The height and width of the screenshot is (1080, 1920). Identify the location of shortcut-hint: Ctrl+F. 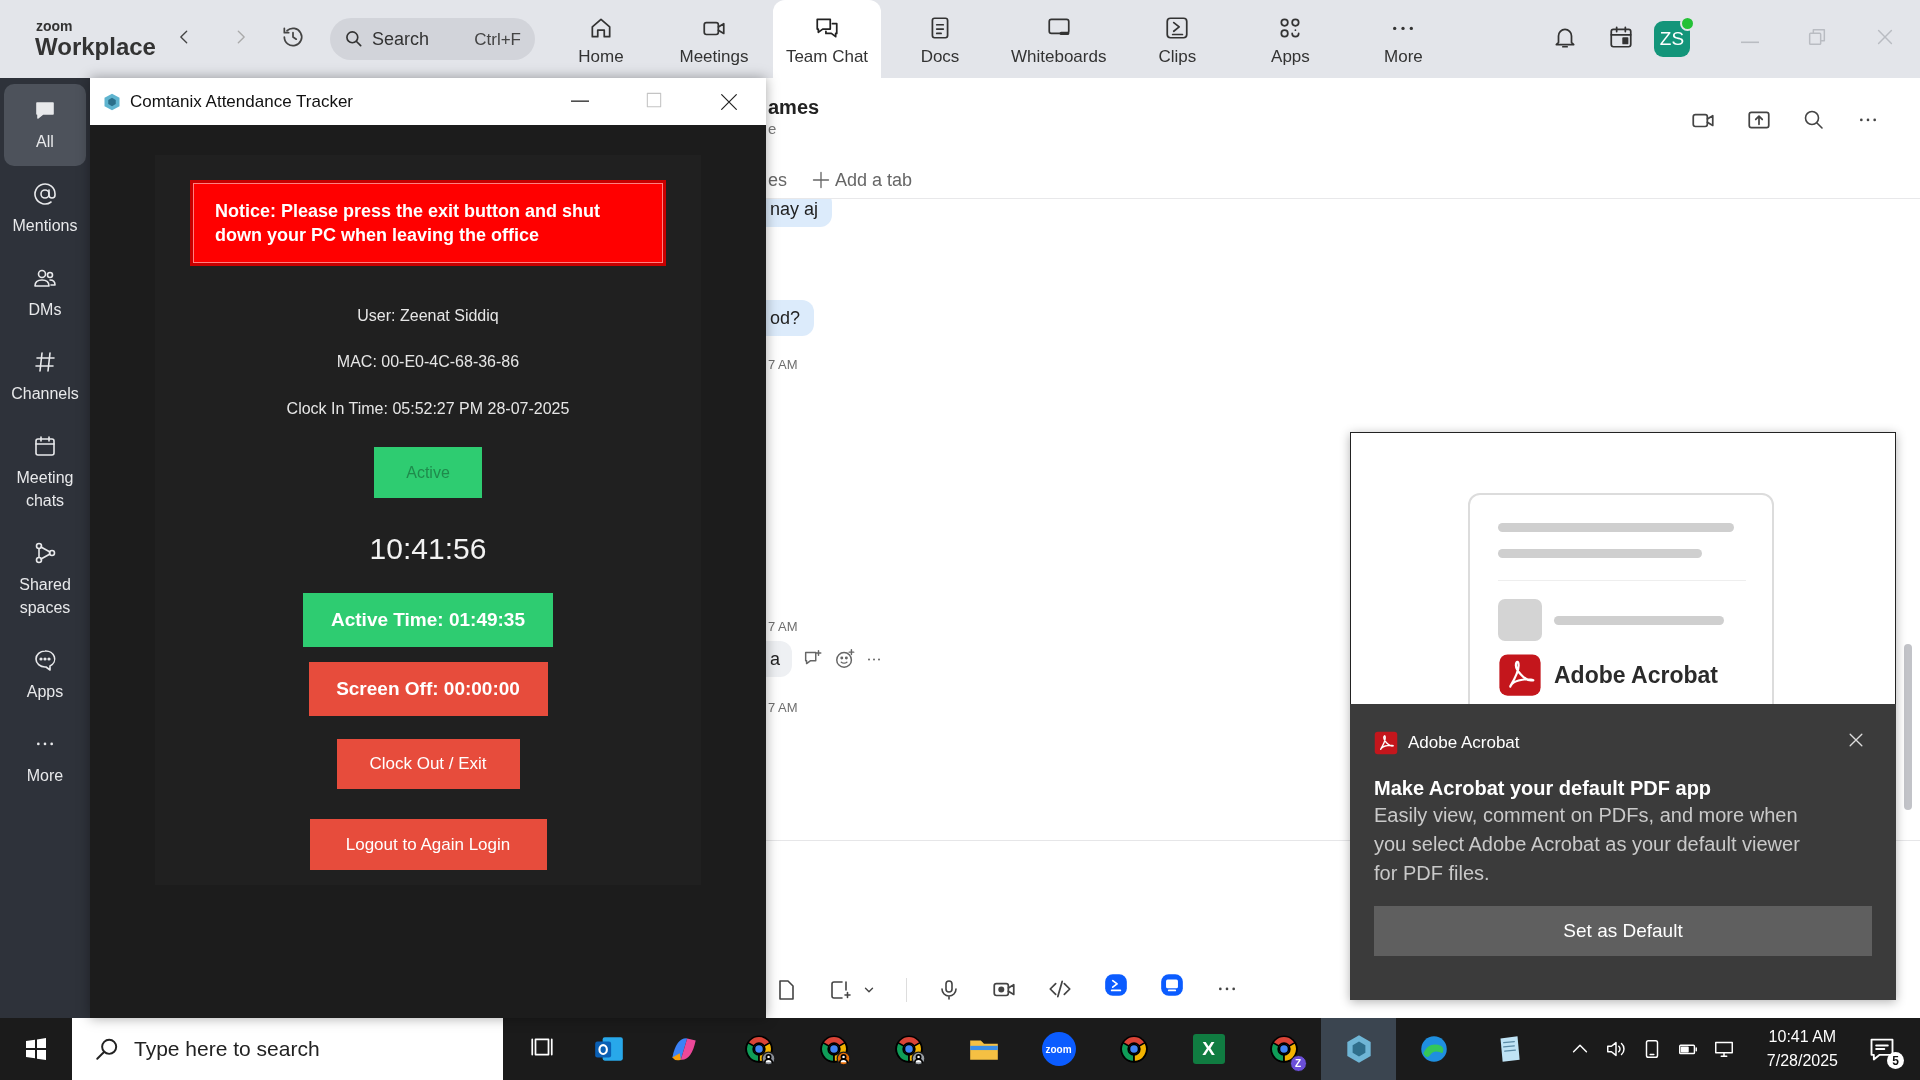
(497, 40).